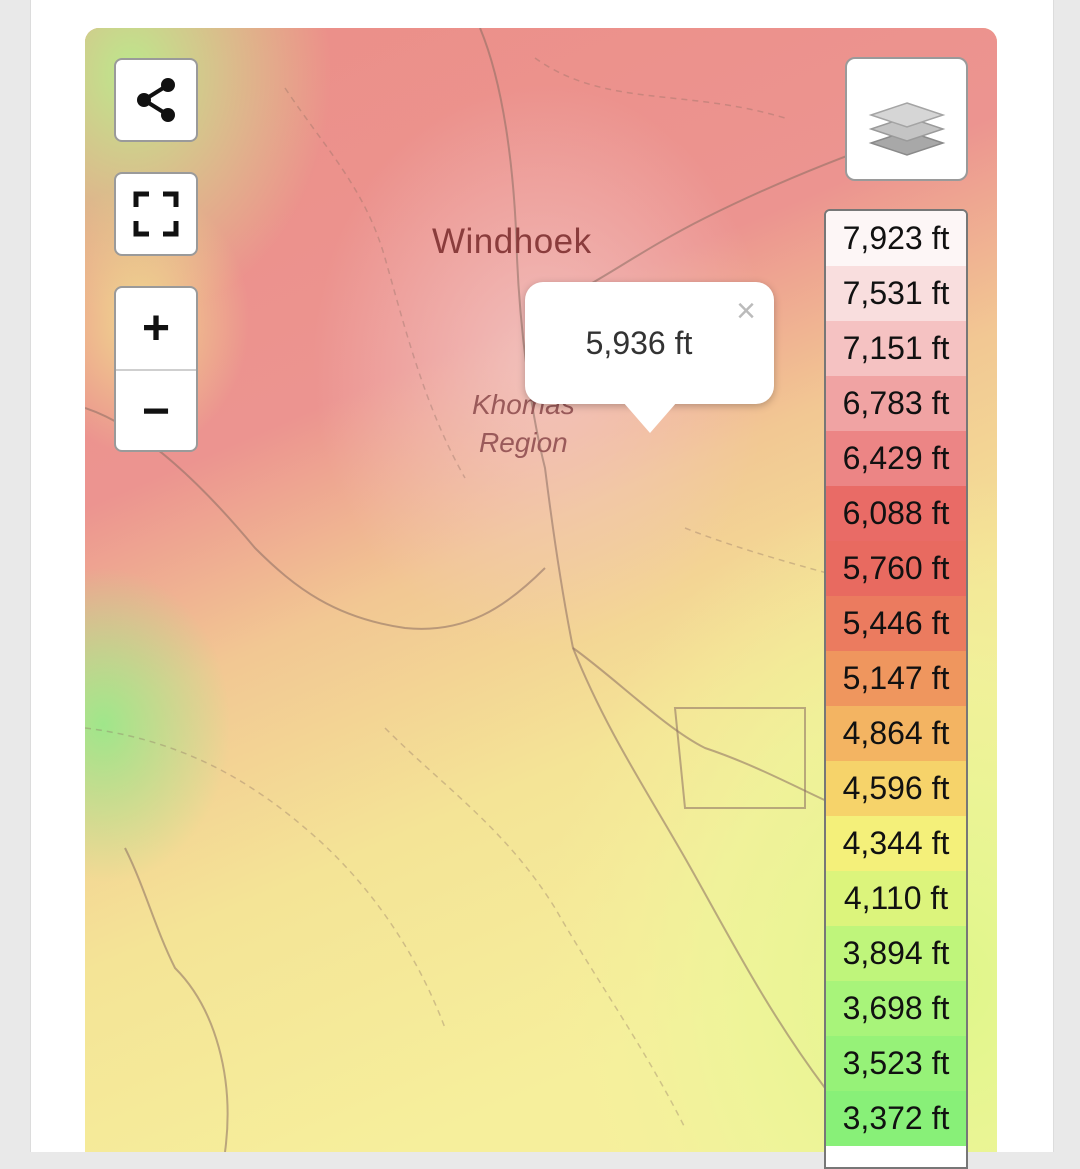  Describe the element at coordinates (512, 241) in the screenshot. I see `city-label-windhoek: Windhoek` at that location.